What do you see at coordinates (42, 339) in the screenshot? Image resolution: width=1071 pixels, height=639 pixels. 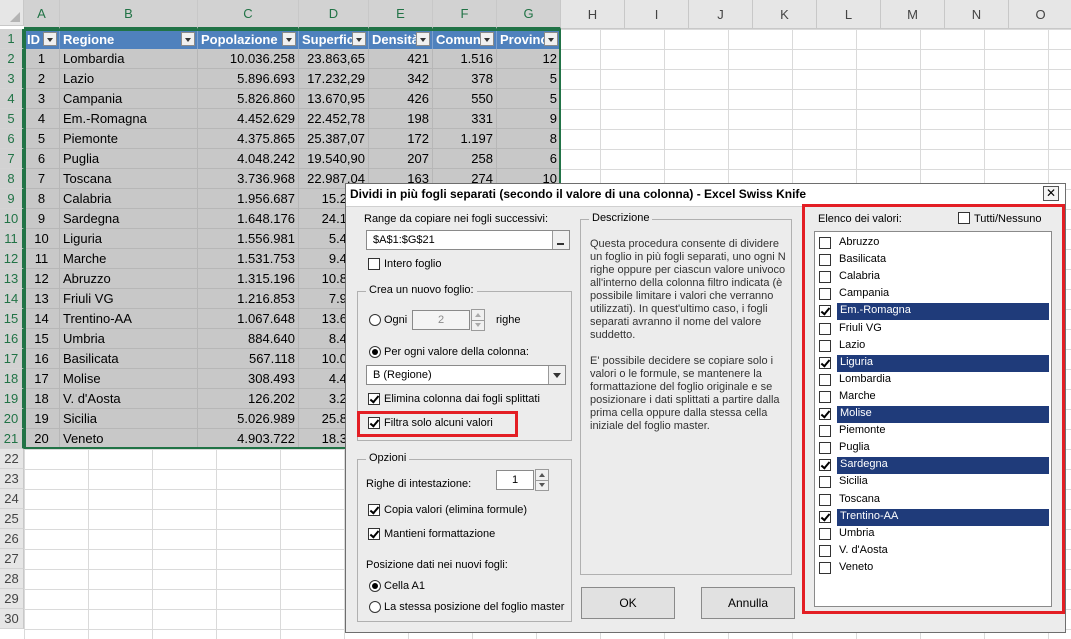 I see `table-cell-id: 15` at bounding box center [42, 339].